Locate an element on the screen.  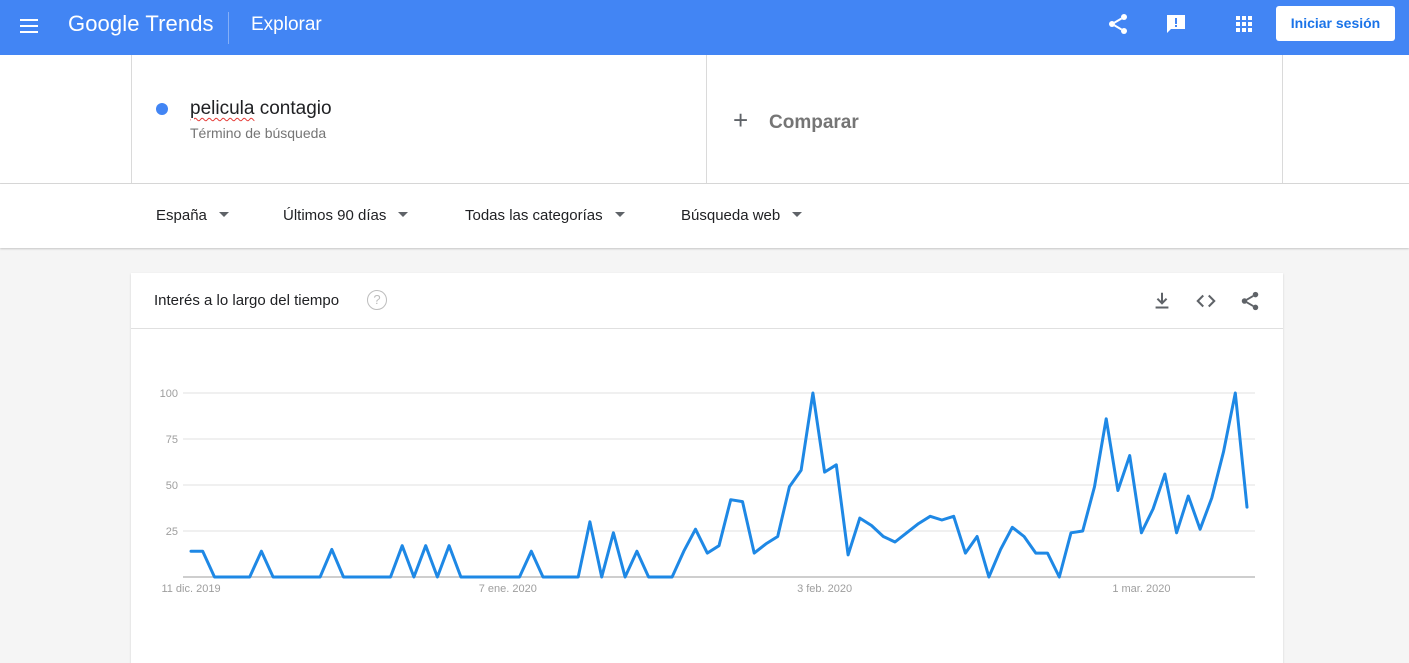
search-term-misspelled-word: pelicula is located at coordinates (222, 108).